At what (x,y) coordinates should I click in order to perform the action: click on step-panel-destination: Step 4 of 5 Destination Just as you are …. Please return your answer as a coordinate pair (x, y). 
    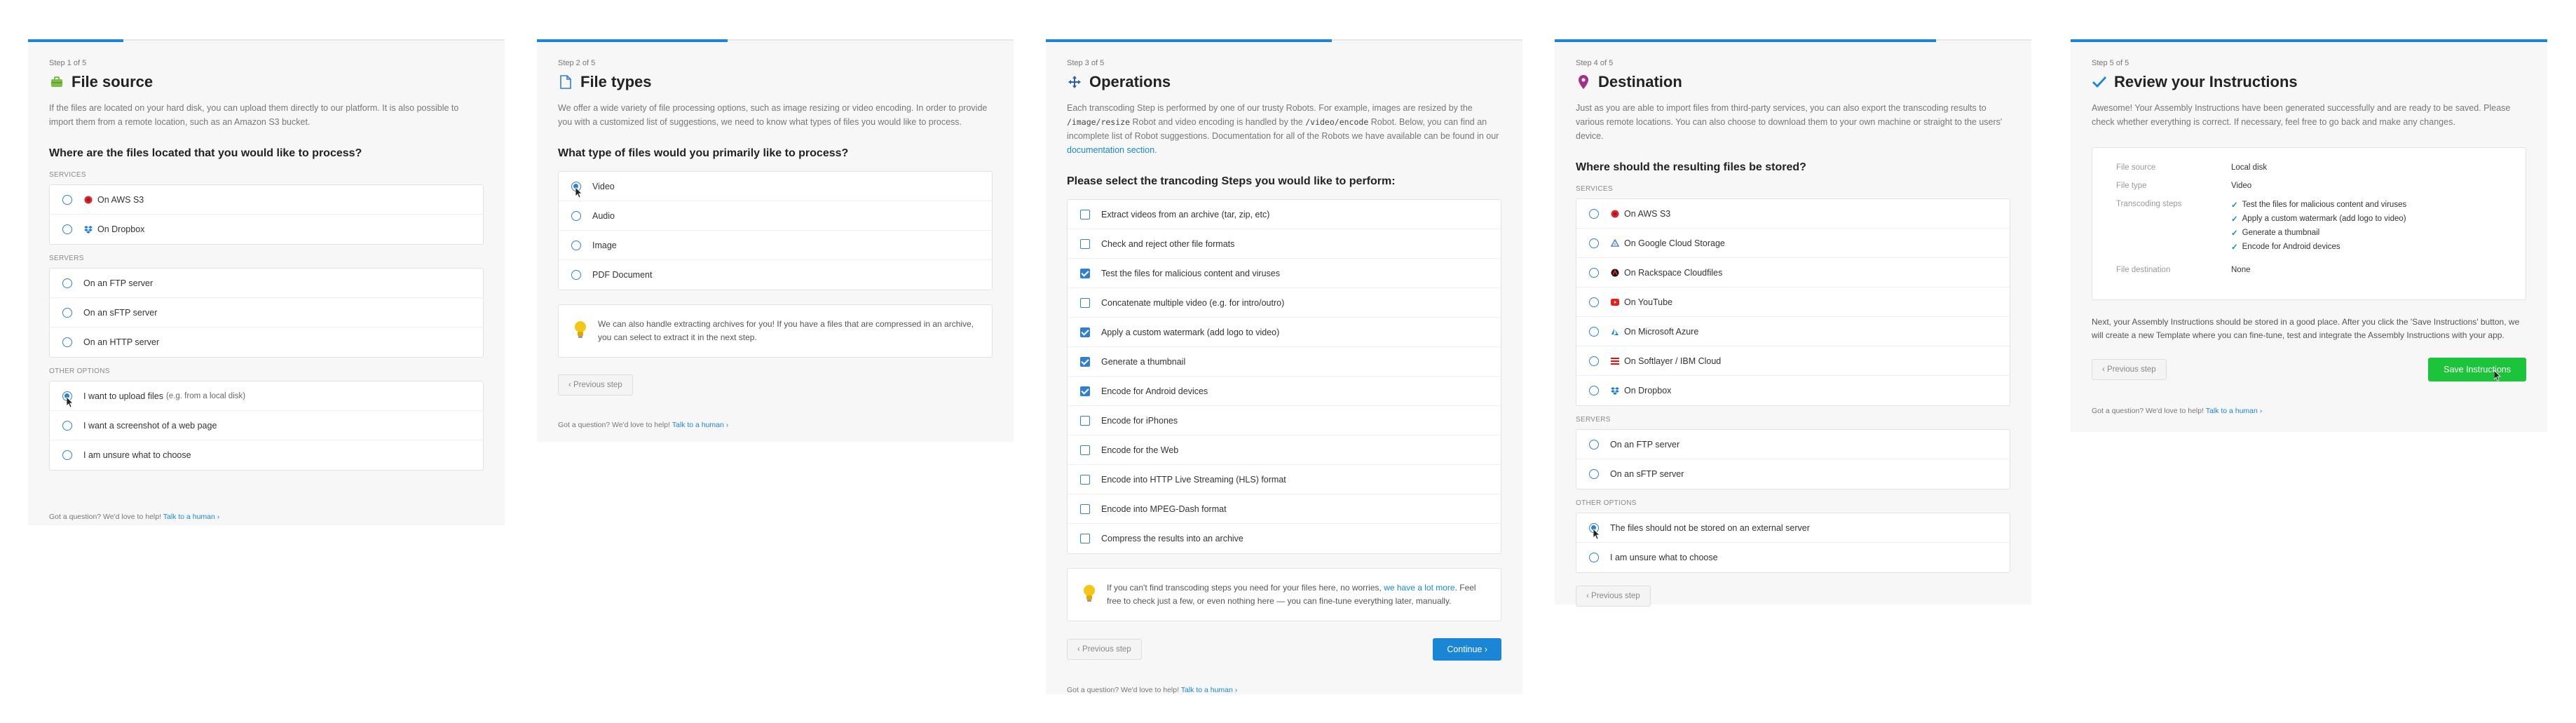
    Looking at the image, I should click on (1793, 323).